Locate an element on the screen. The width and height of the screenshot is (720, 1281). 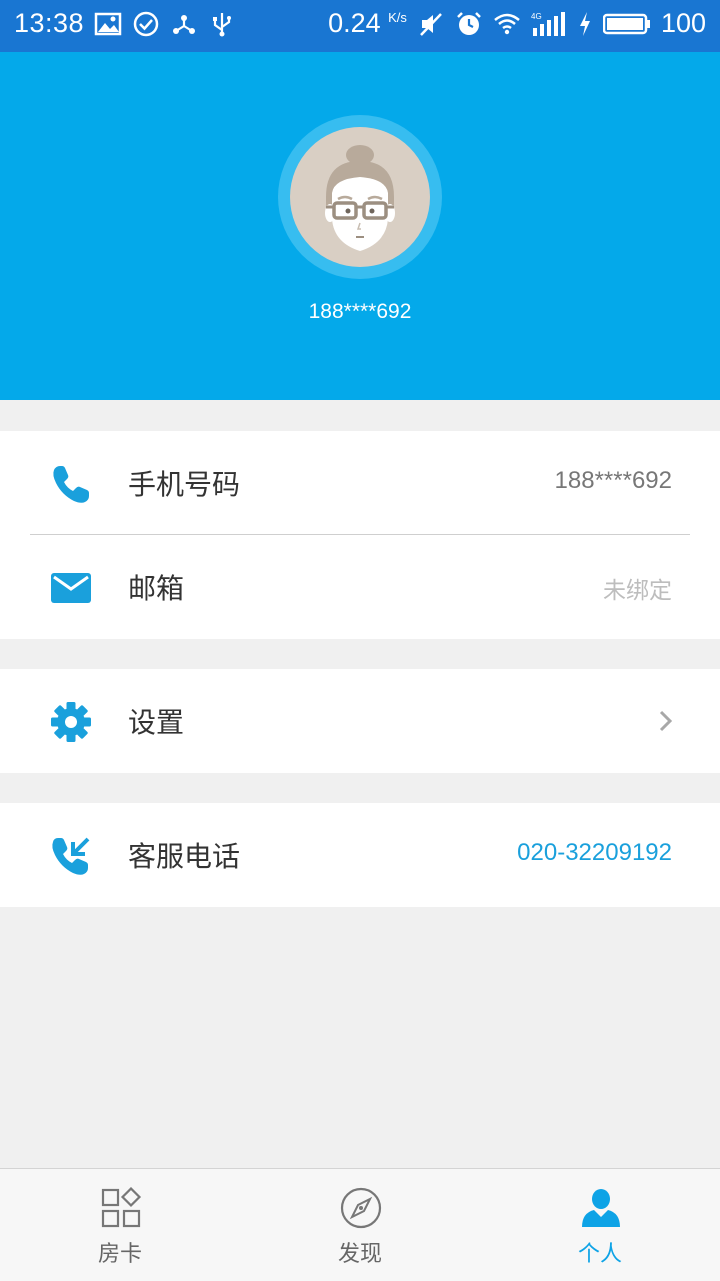
service-row: 客服电话 020-32209192 is located at coordinates (360, 855).